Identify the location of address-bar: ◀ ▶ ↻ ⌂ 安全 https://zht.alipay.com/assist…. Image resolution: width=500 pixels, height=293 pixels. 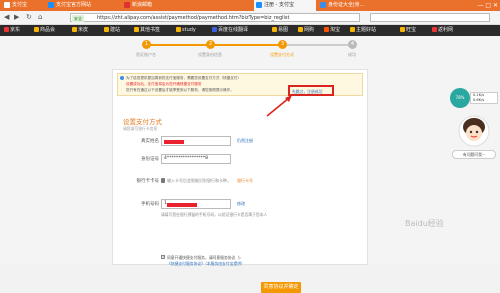
(250, 18).